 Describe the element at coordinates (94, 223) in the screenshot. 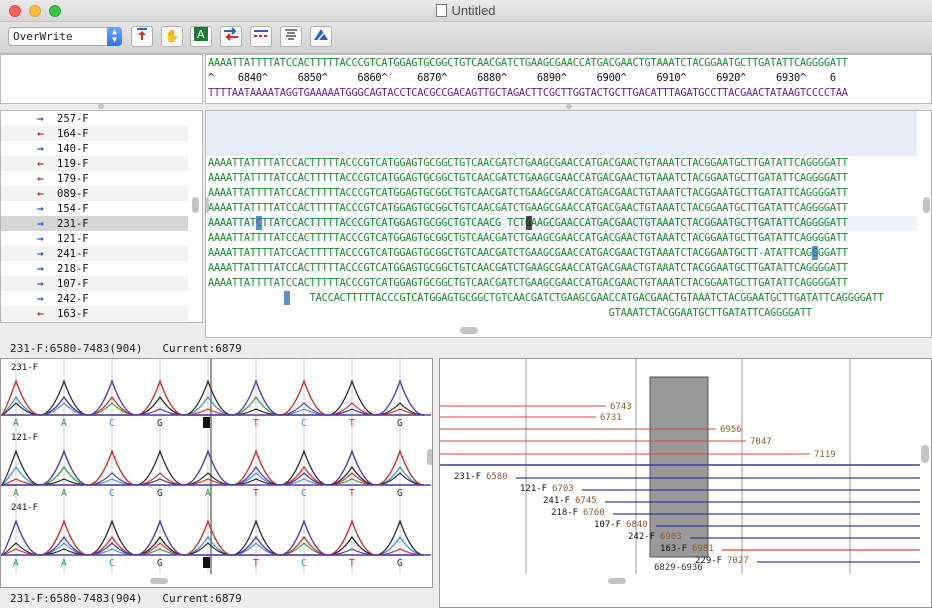

I see `read-name-row: → 231-F` at that location.